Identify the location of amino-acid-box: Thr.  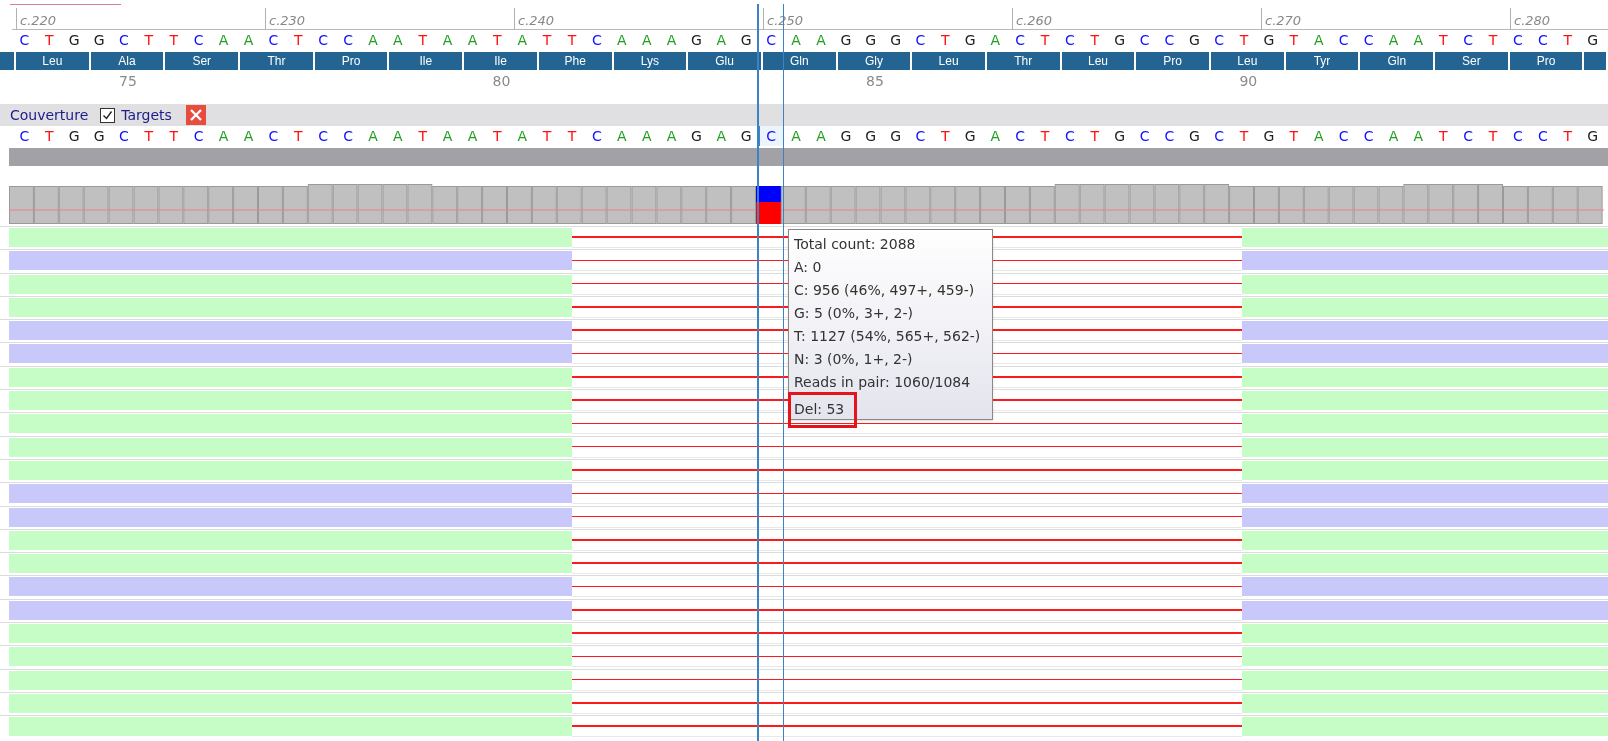
(276, 61).